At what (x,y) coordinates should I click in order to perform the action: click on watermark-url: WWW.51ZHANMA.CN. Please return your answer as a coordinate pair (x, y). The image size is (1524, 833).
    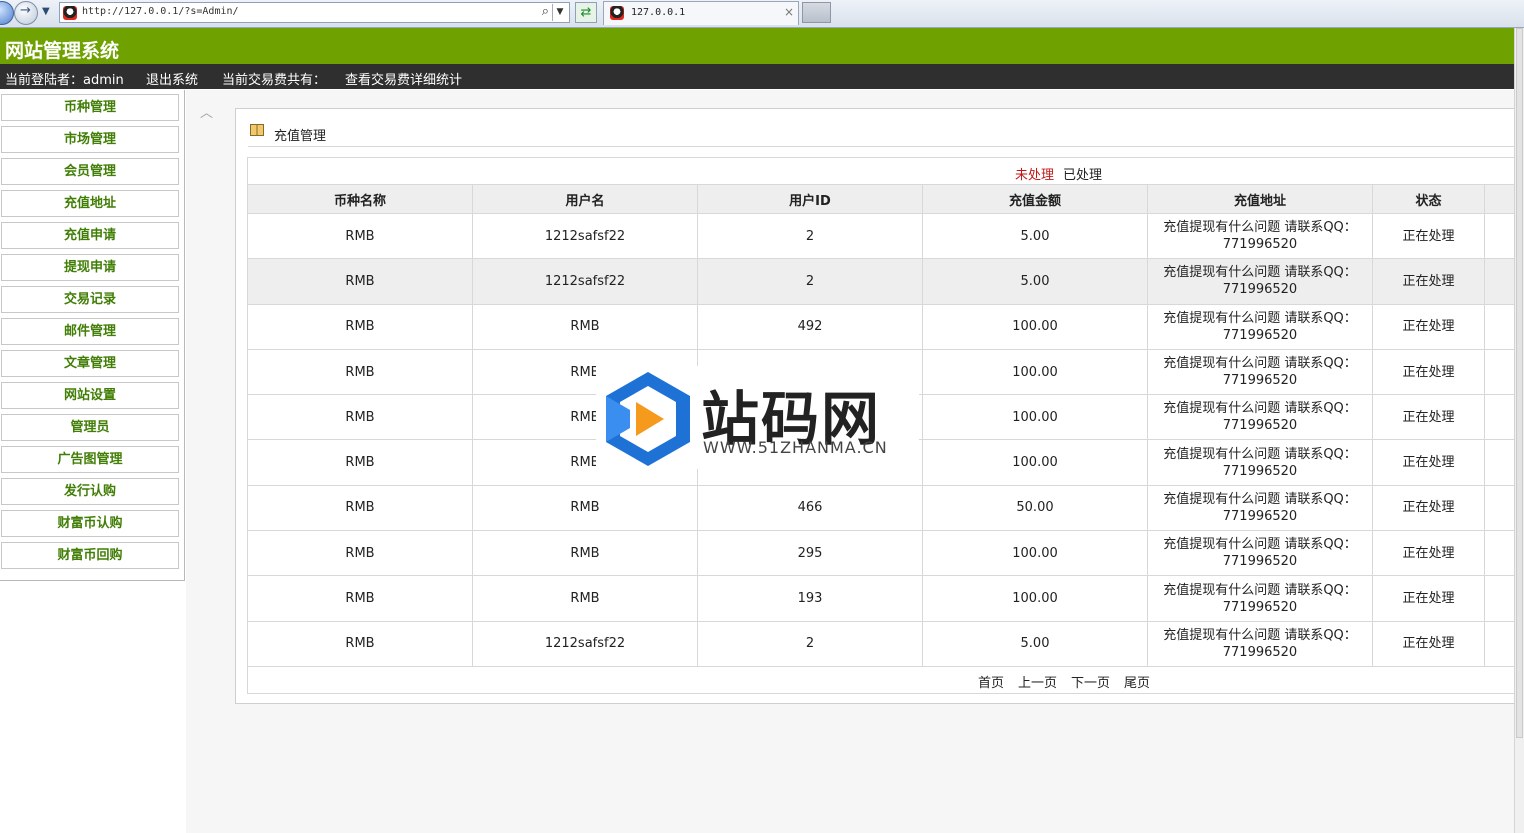
    Looking at the image, I should click on (795, 447).